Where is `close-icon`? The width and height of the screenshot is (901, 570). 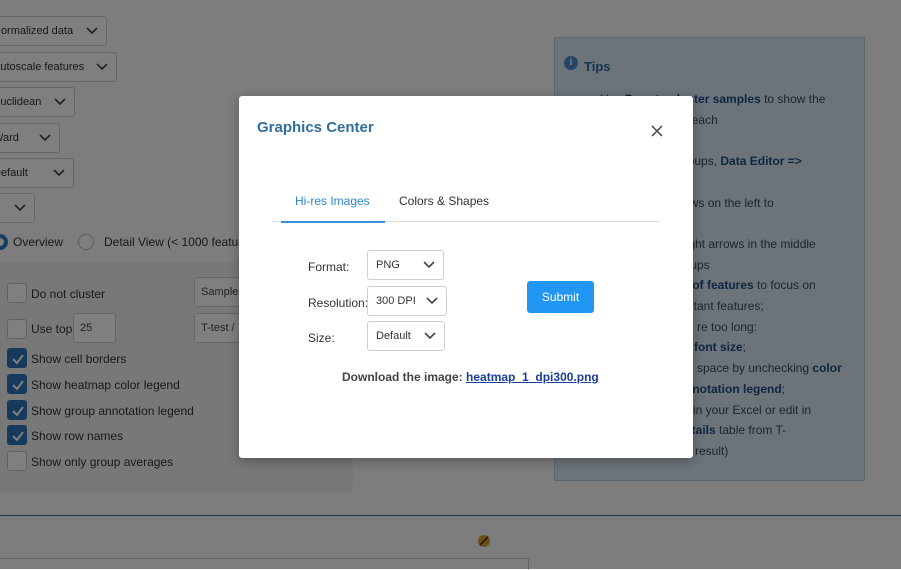
close-icon is located at coordinates (657, 131).